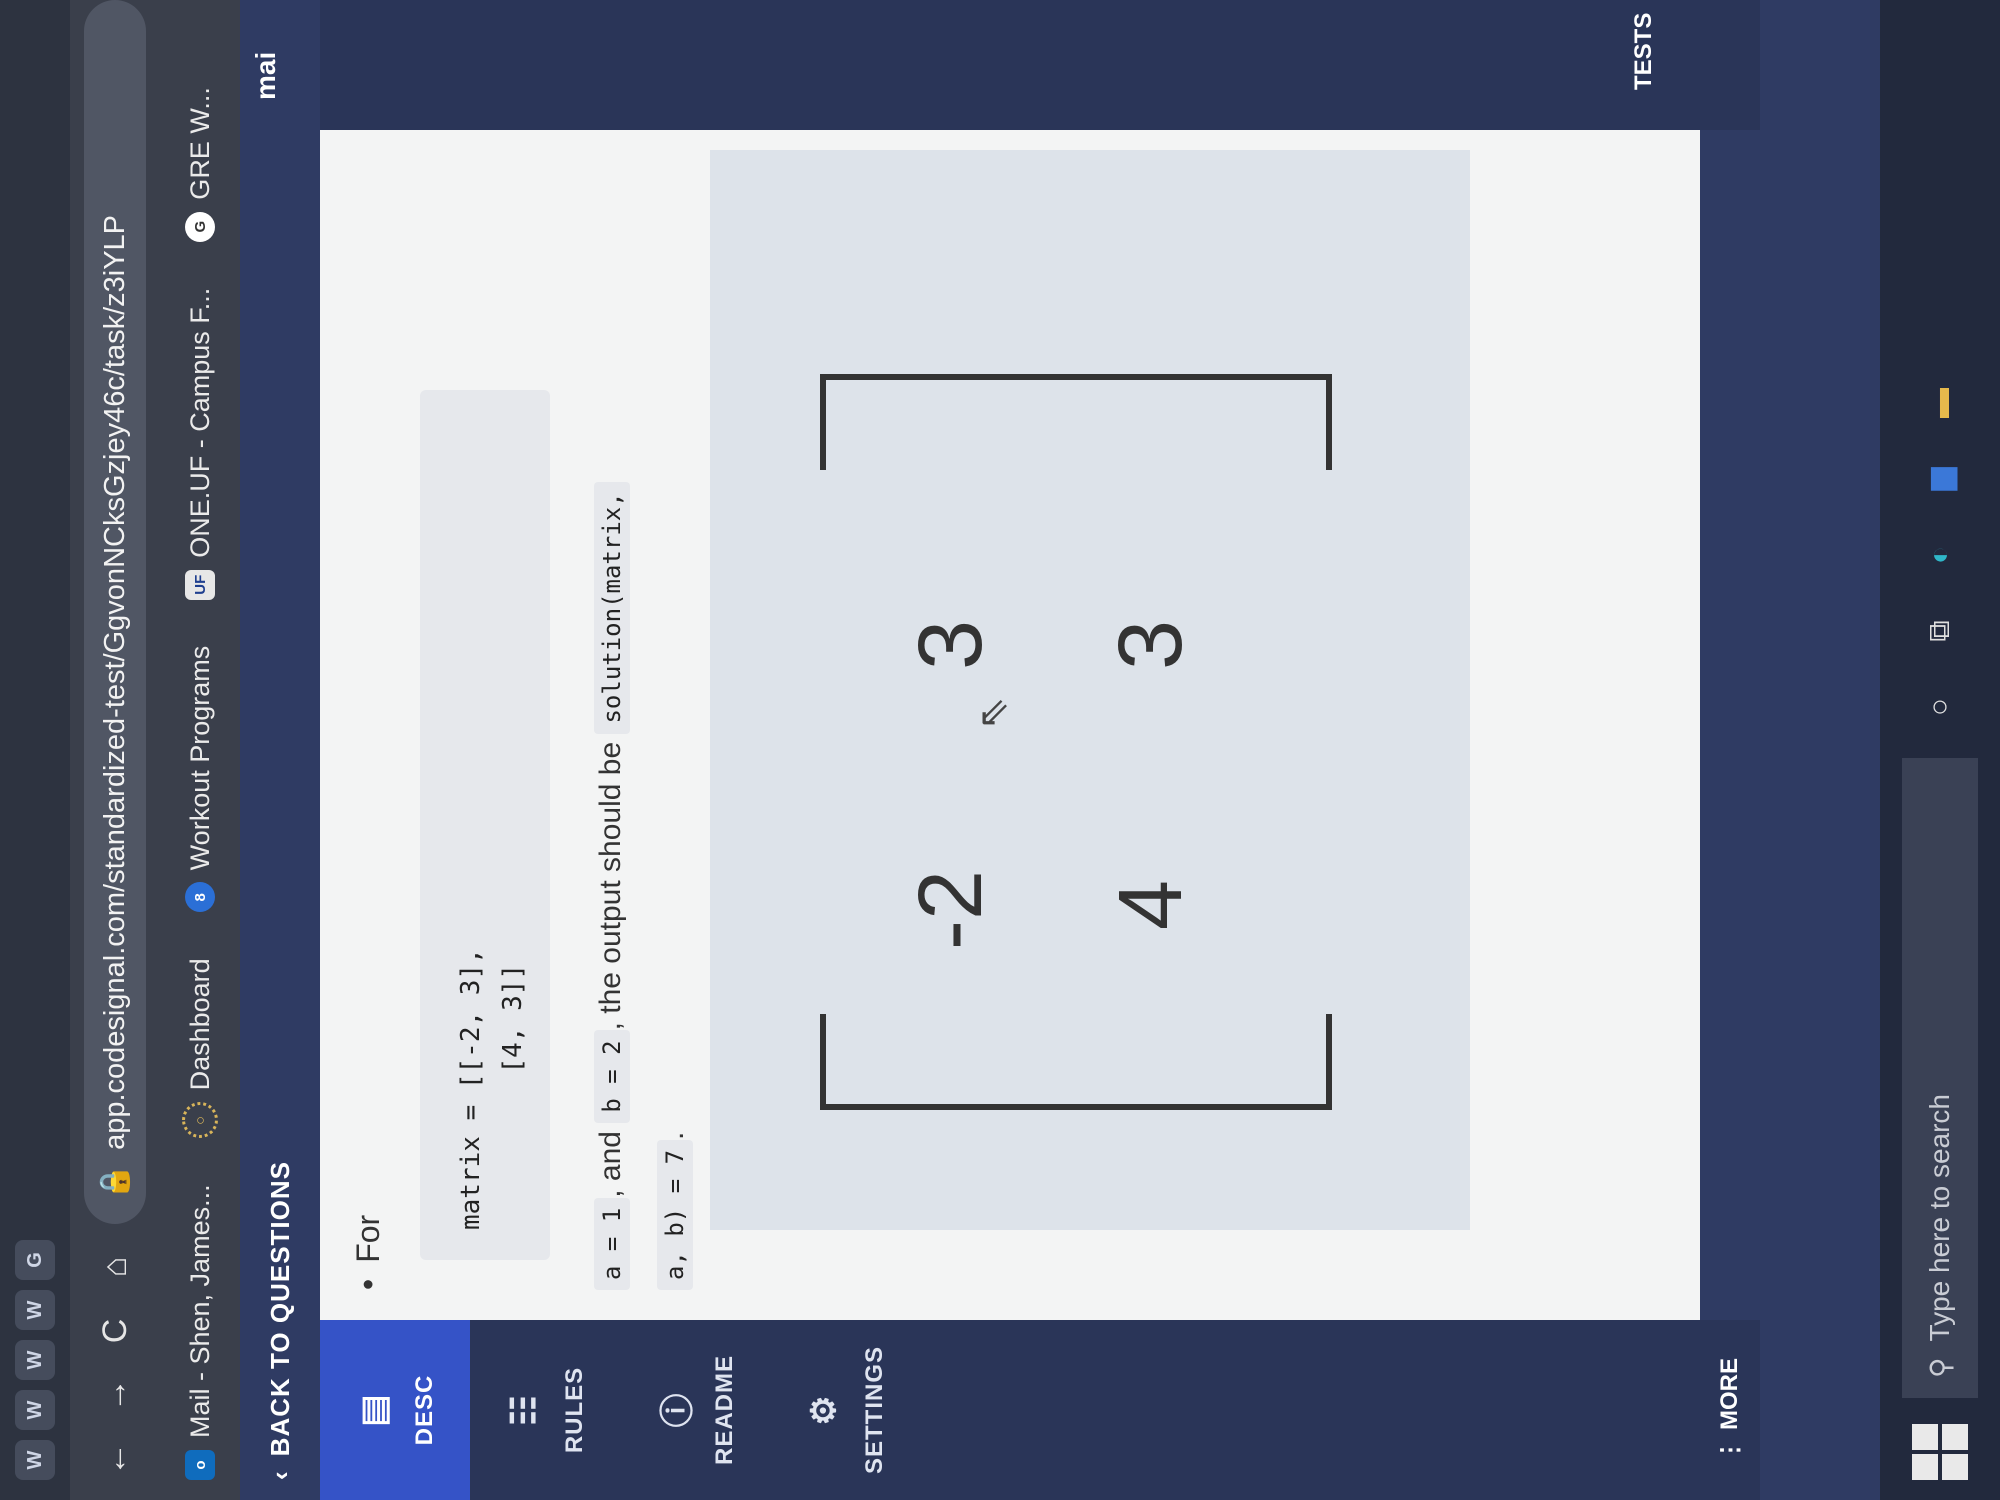 The width and height of the screenshot is (2000, 1500). I want to click on bookmark-workout: 8 Workout Programs, so click(200, 779).